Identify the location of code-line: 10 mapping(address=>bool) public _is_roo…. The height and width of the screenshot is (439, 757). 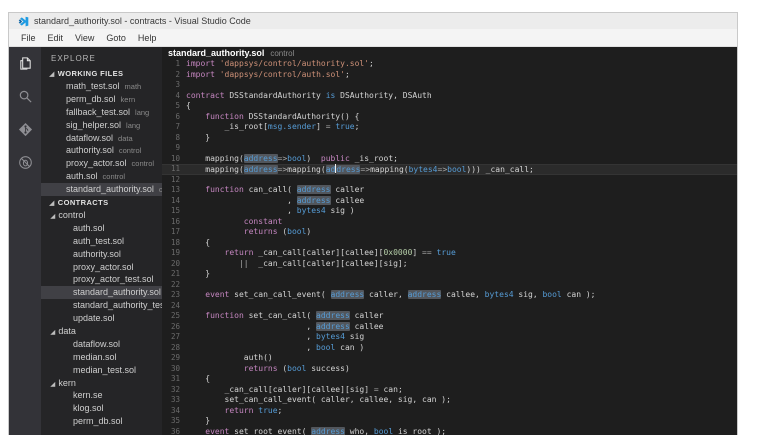
(449, 159).